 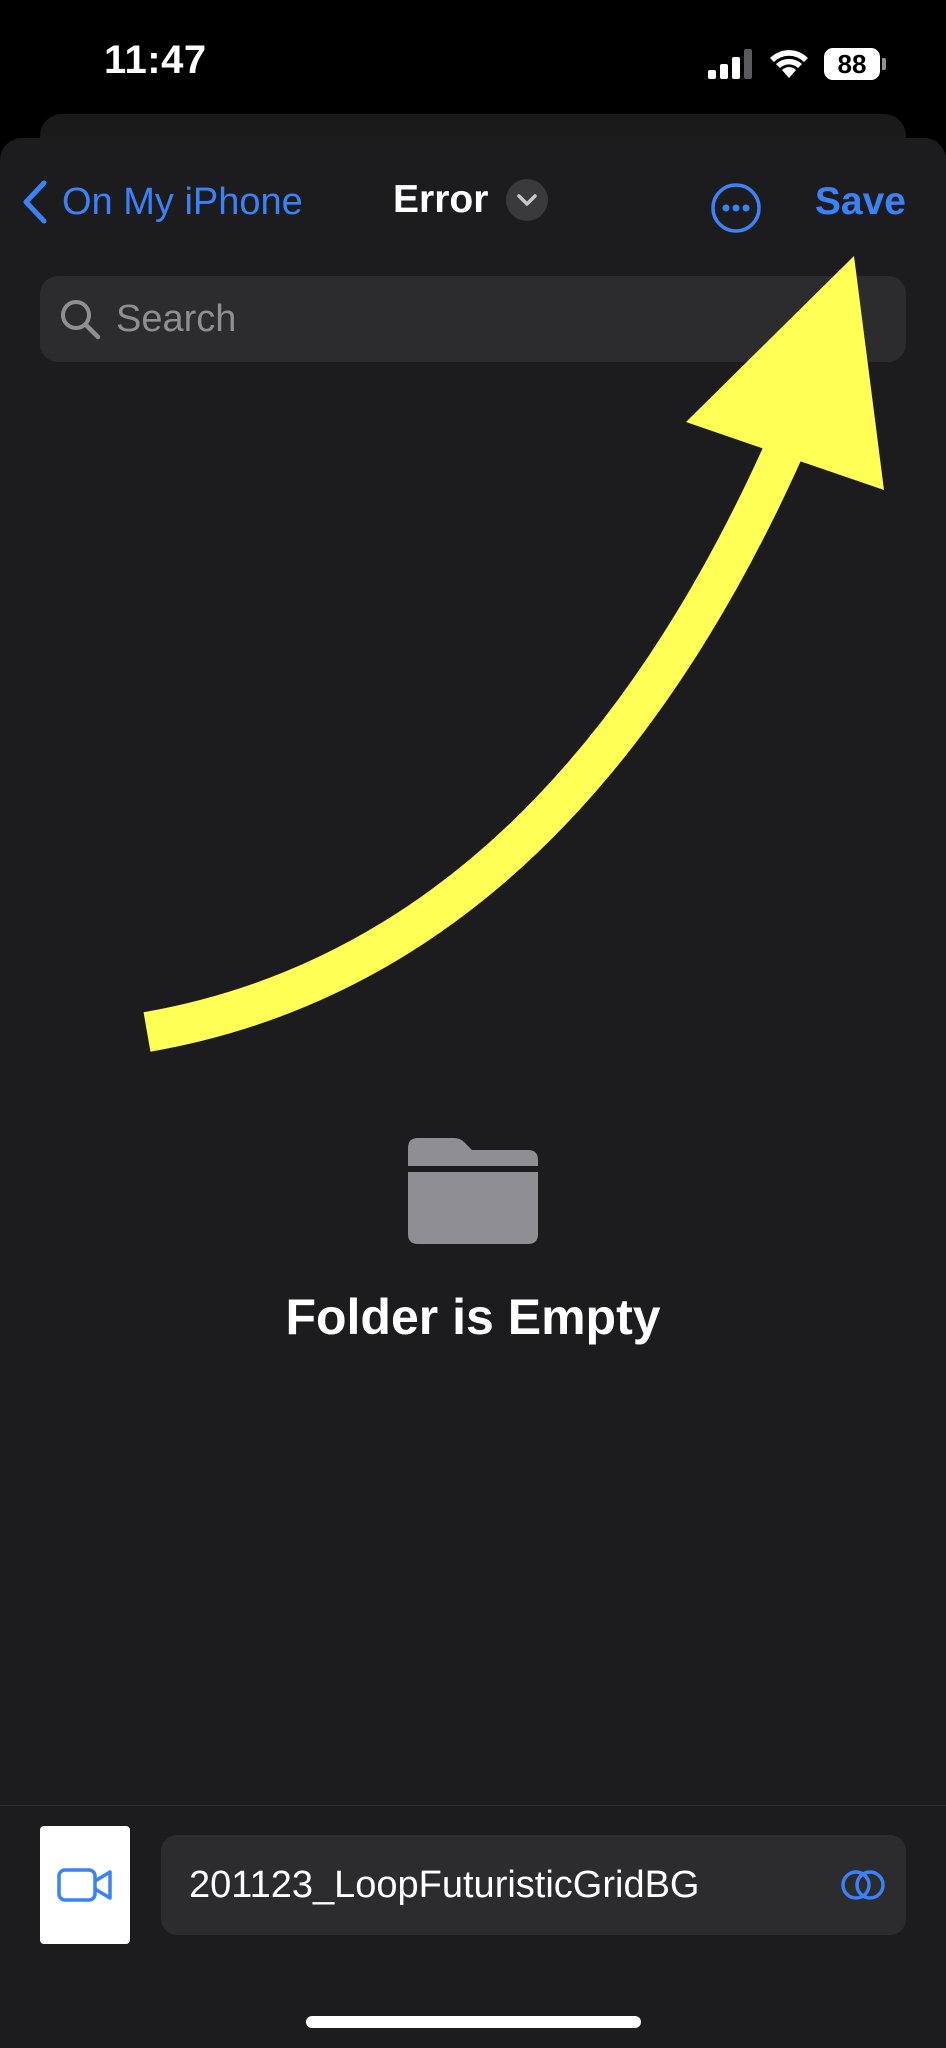 I want to click on cellular-signal-icon, so click(x=730, y=64).